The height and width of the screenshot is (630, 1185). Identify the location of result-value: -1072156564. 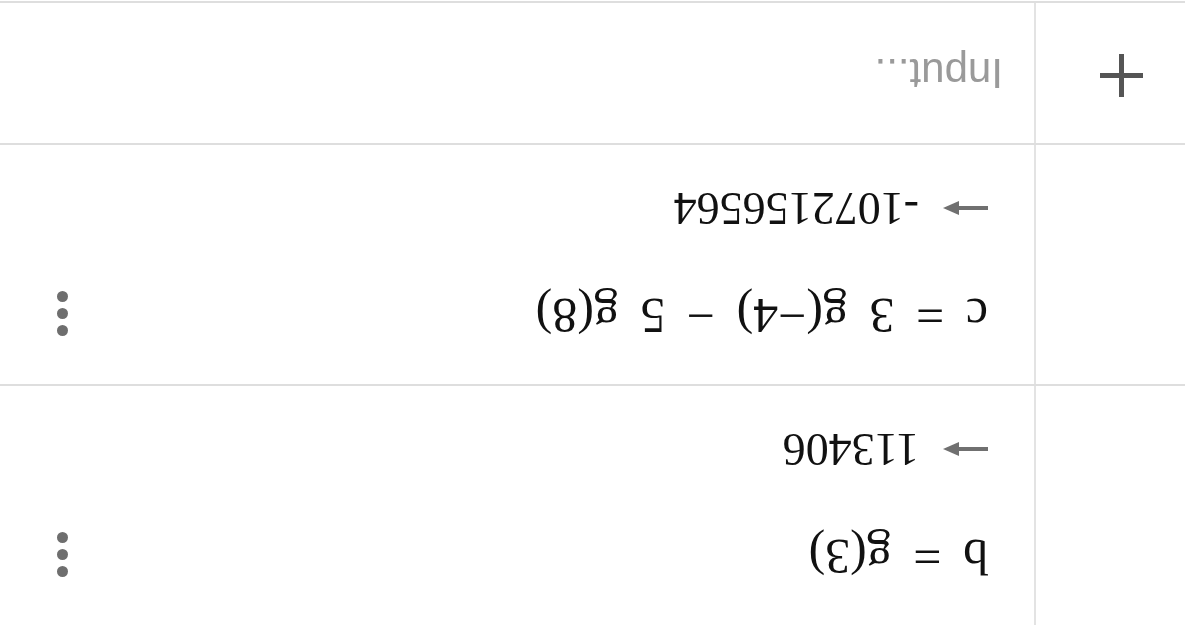
(796, 209).